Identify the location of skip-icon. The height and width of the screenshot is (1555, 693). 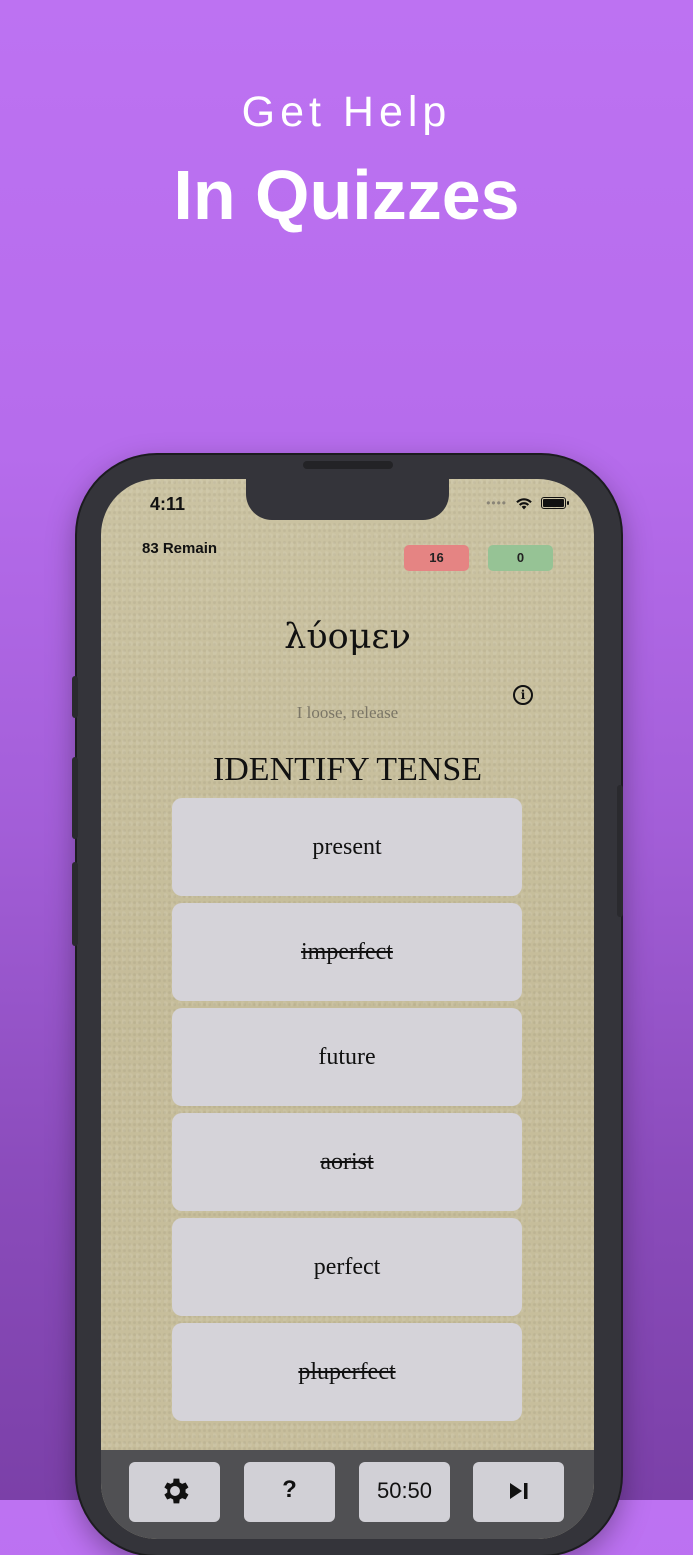
(518, 1491).